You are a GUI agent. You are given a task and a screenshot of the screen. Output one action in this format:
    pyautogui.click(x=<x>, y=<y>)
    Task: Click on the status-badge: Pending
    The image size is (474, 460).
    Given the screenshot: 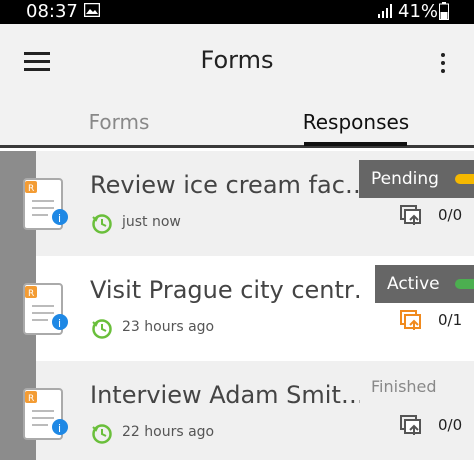 What is the action you would take?
    pyautogui.click(x=416, y=179)
    